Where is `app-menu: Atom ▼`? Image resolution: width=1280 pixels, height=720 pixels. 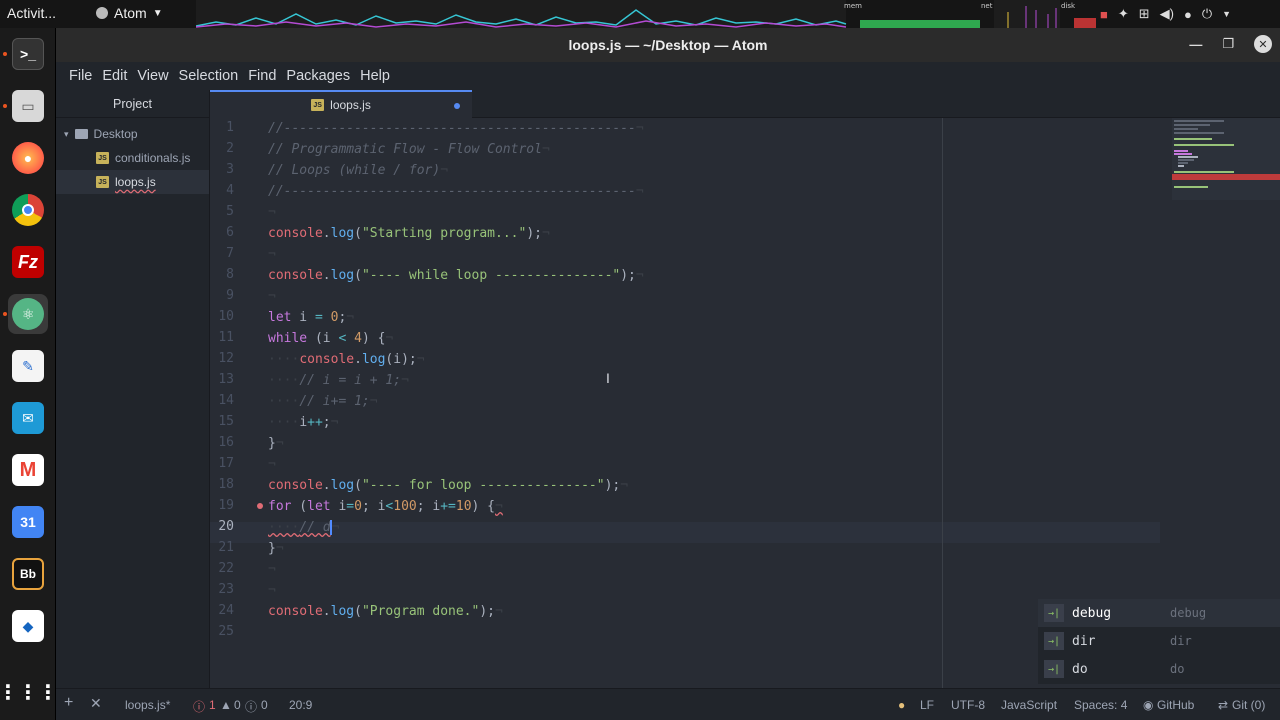
app-menu: Atom ▼ is located at coordinates (129, 13).